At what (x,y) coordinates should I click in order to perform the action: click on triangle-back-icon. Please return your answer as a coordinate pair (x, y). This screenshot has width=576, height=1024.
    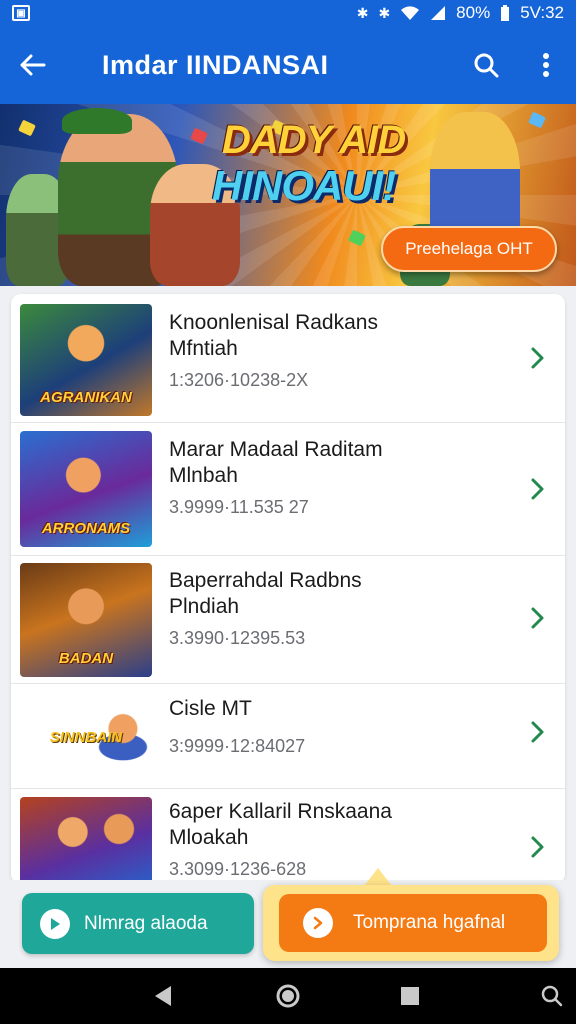
    Looking at the image, I should click on (163, 996).